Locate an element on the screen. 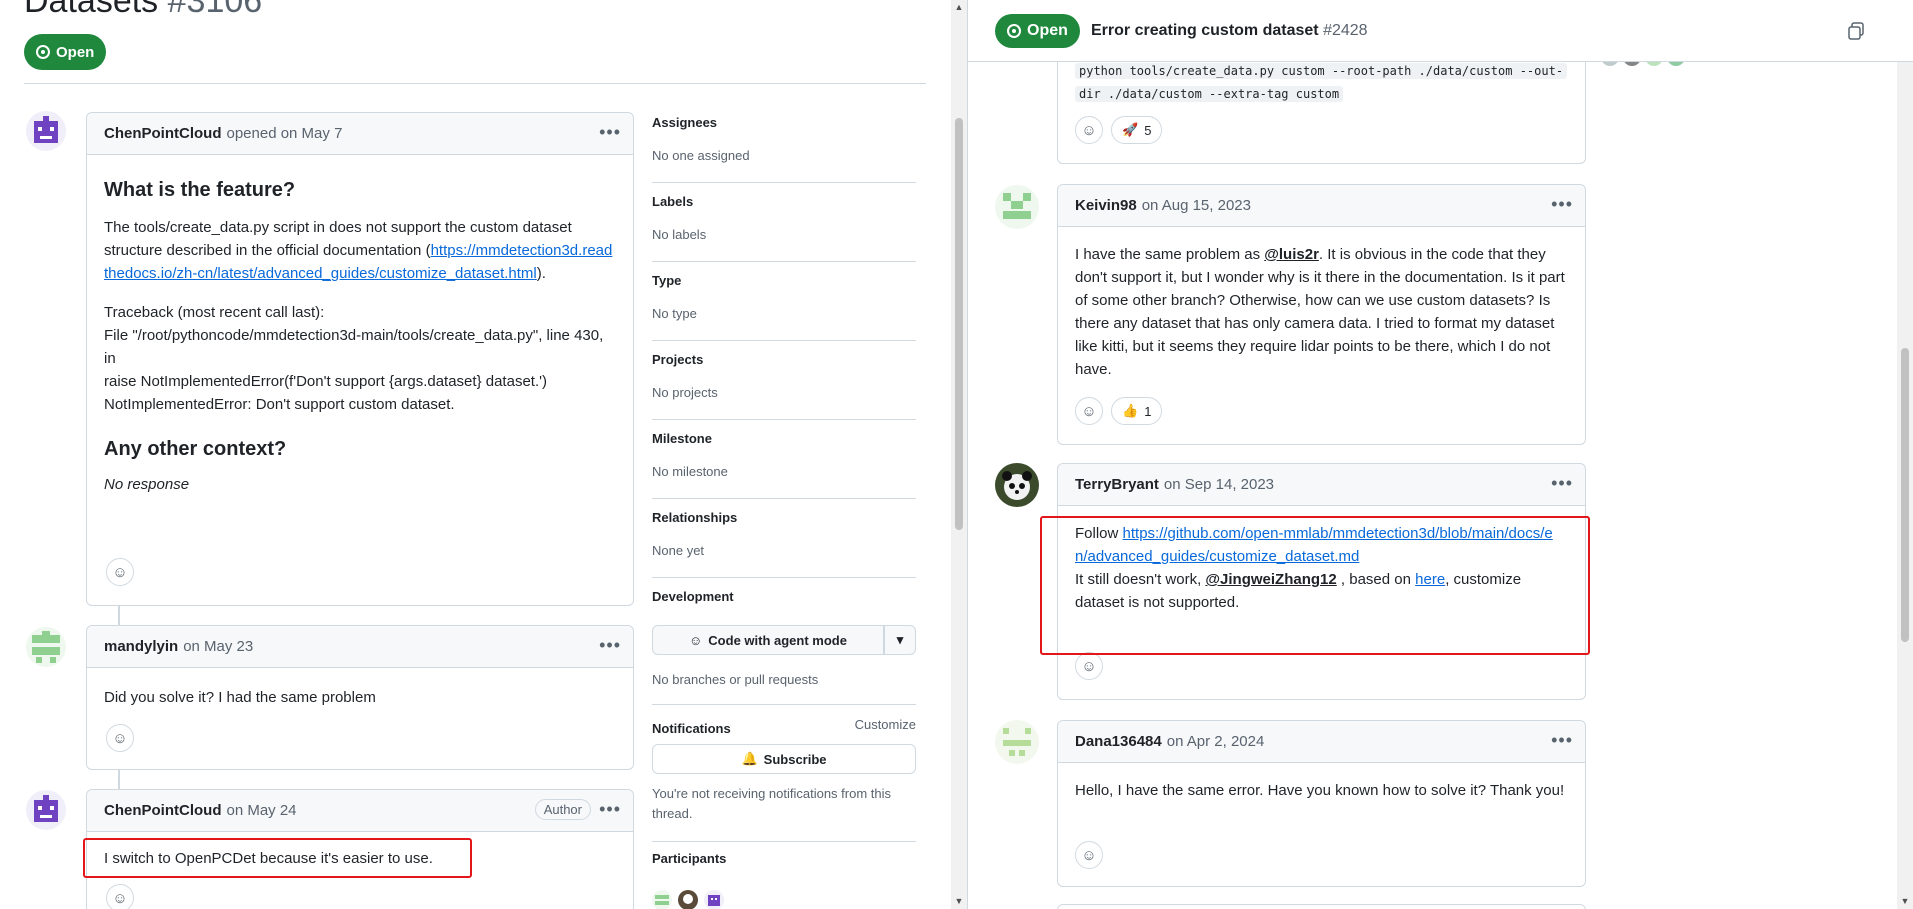 The height and width of the screenshot is (909, 1913). thumbs-up-reaction: 👍 1 is located at coordinates (1137, 411).